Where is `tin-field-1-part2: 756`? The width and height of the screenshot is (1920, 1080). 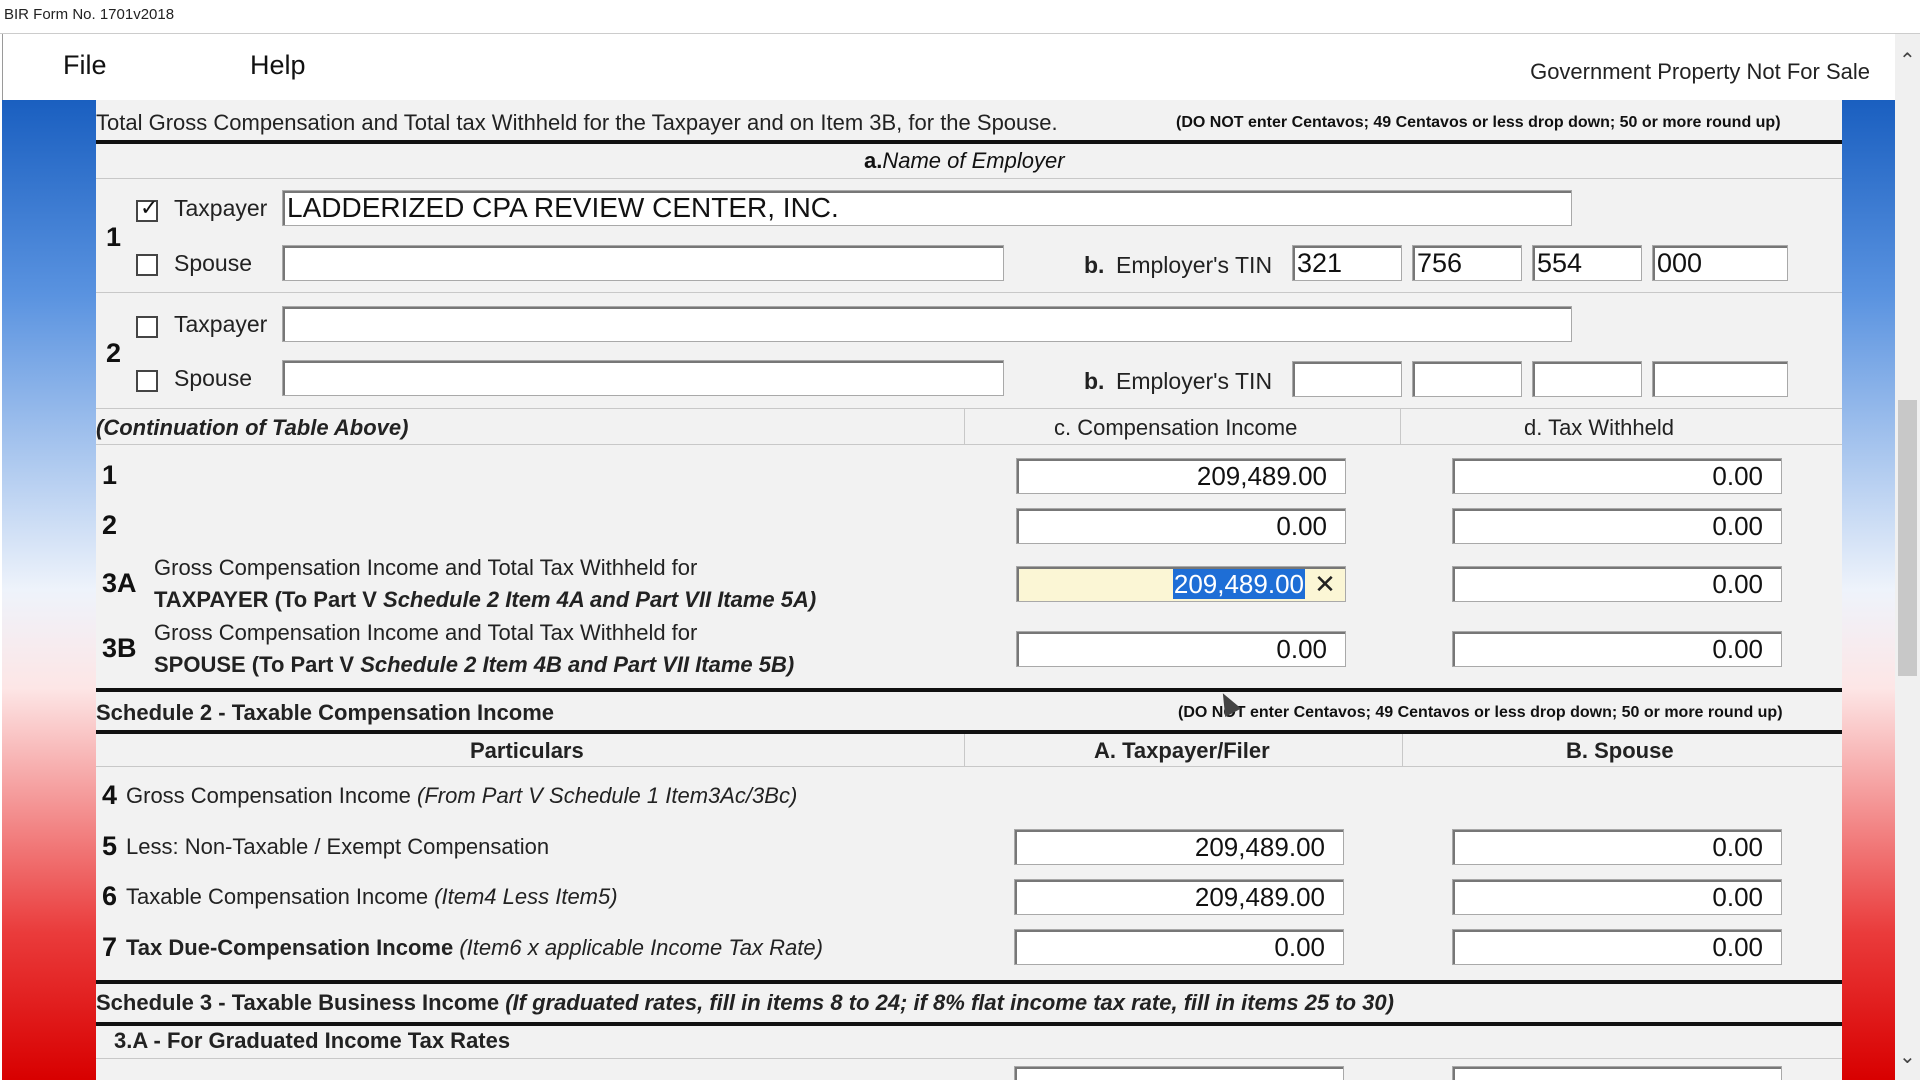 tin-field-1-part2: 756 is located at coordinates (1467, 263).